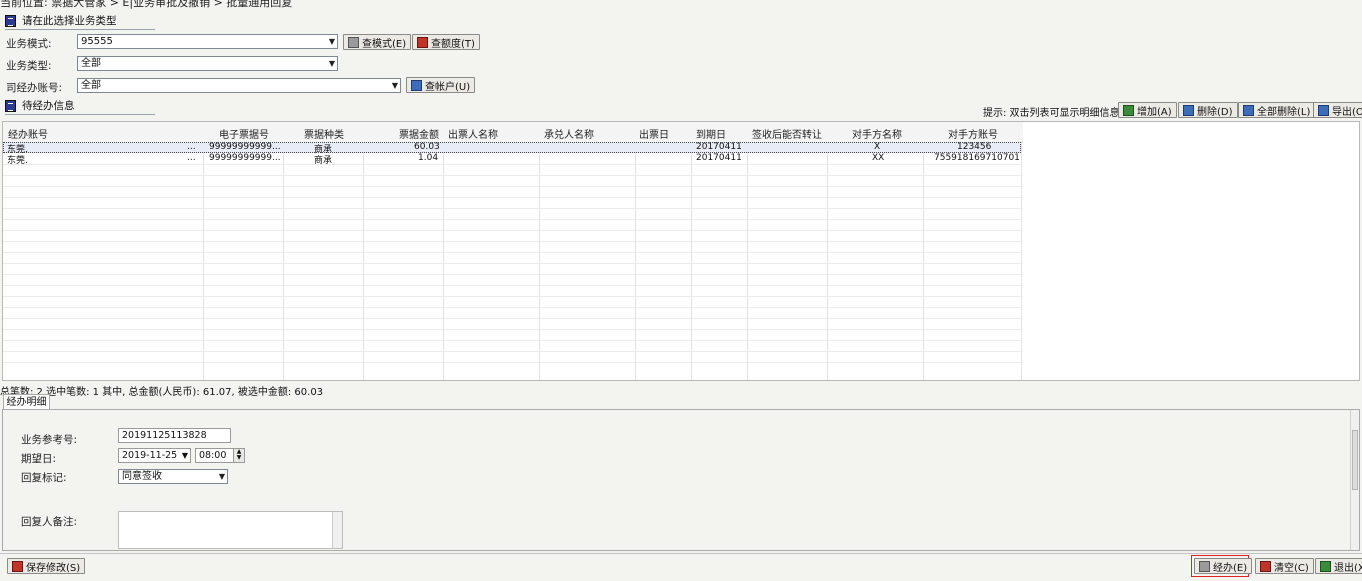 Image resolution: width=1362 pixels, height=581 pixels. I want to click on business-mode-value: 95555, so click(97, 41).